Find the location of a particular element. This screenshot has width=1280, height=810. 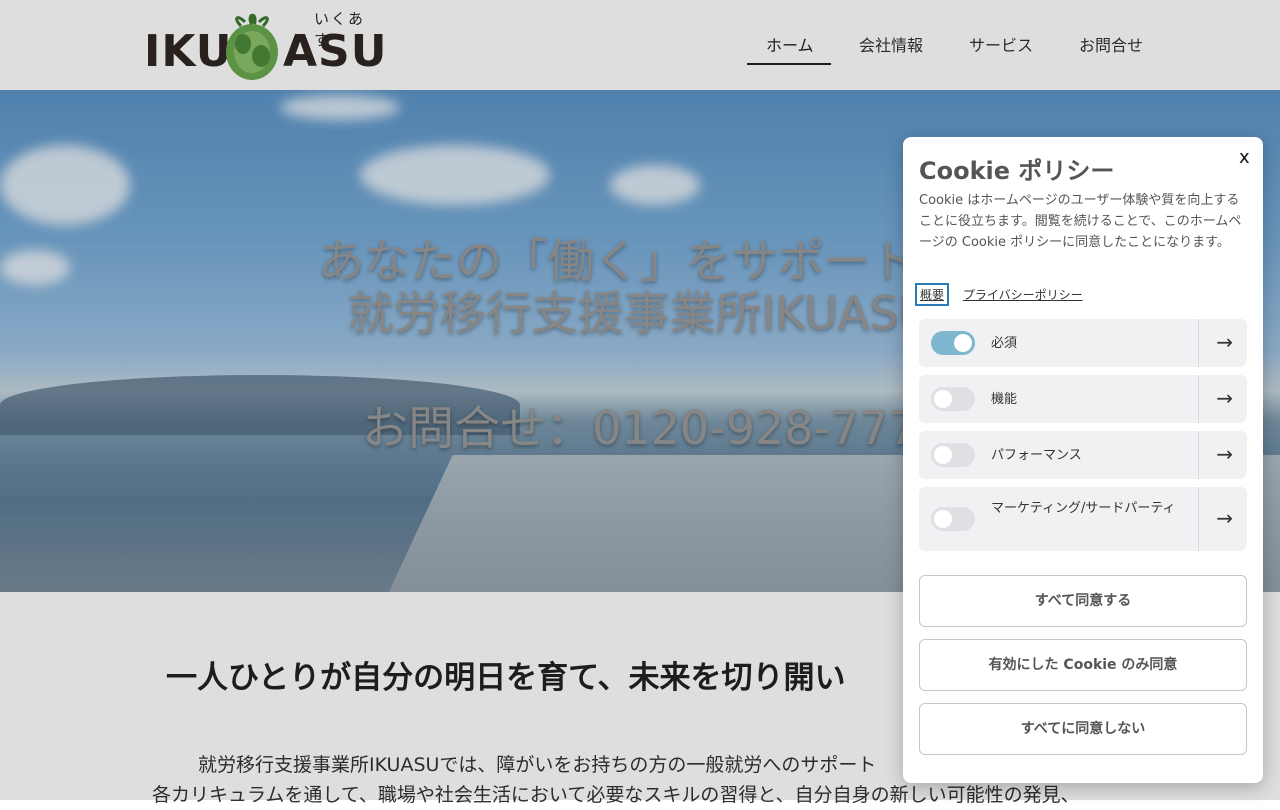

summary-link: 概要 is located at coordinates (932, 294).